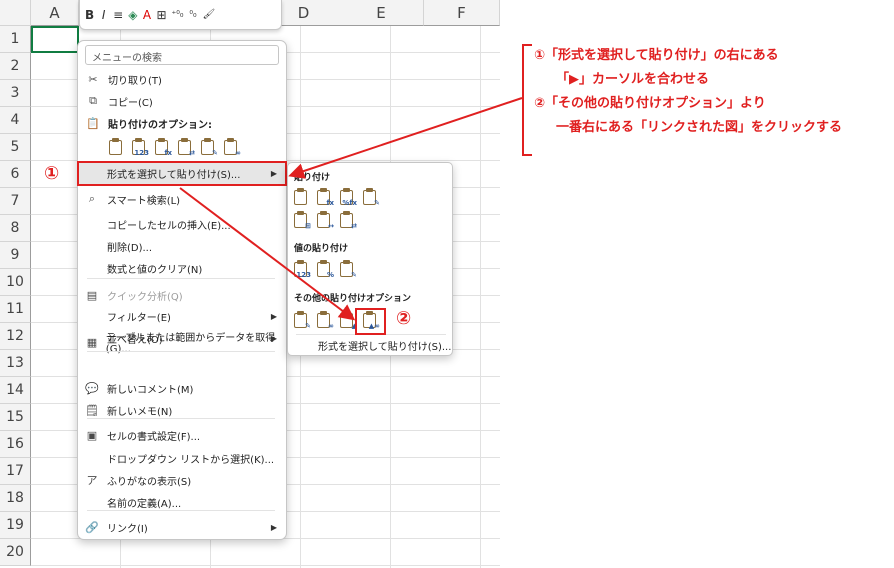 The image size is (894, 568). Describe the element at coordinates (182, 55) in the screenshot. I see `menu-search-input: メニューの検索` at that location.